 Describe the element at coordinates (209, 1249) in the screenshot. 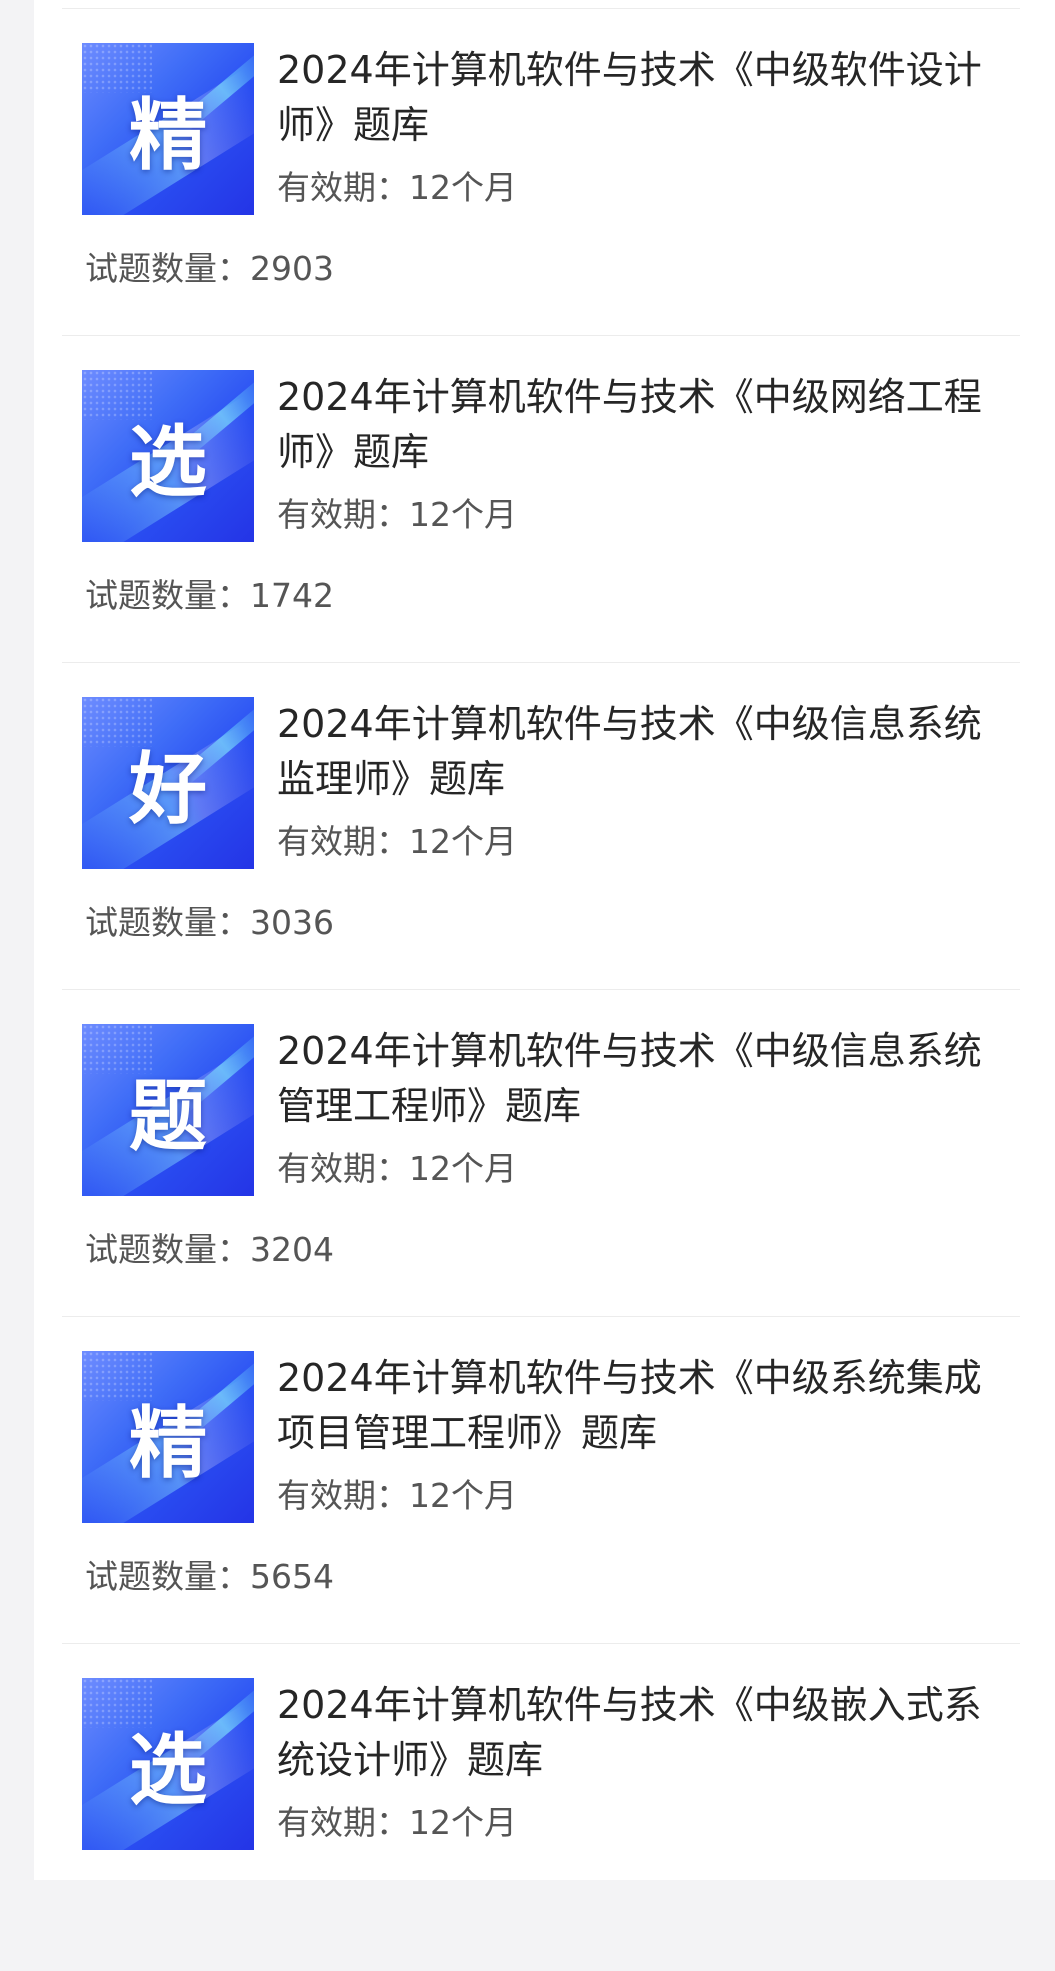

I see `question-count: 试题数量：3204` at that location.